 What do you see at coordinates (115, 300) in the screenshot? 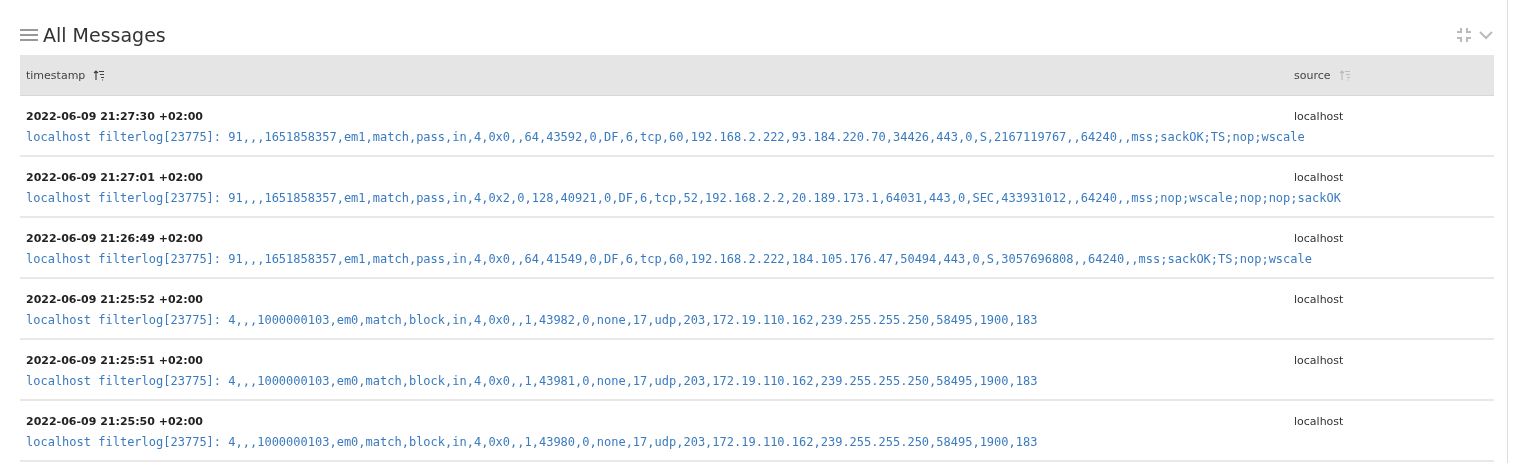
I see `timestamp: 2022-06-09 21:25:52 +02:00` at bounding box center [115, 300].